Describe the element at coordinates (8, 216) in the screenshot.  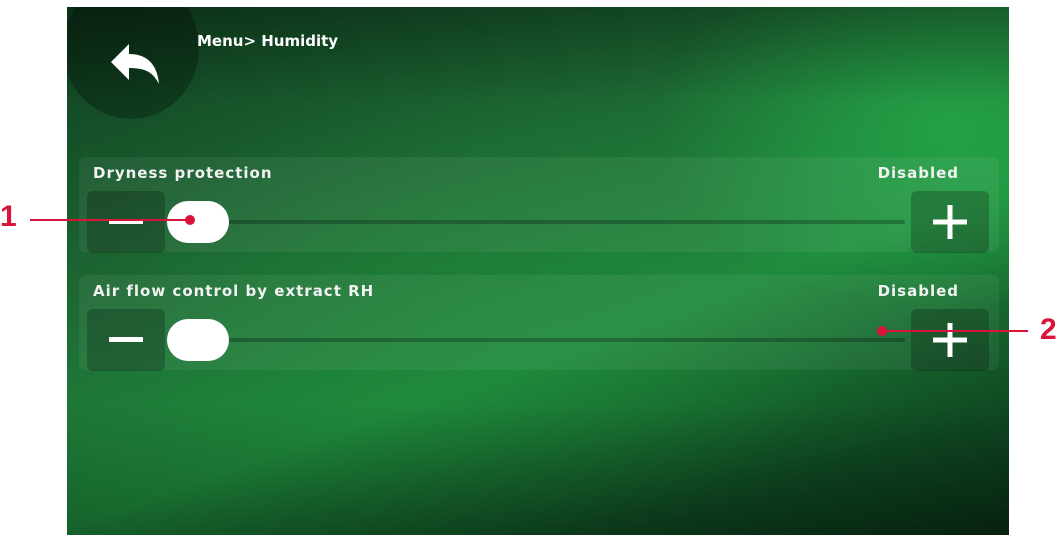
I see `callout-number-1: 1` at that location.